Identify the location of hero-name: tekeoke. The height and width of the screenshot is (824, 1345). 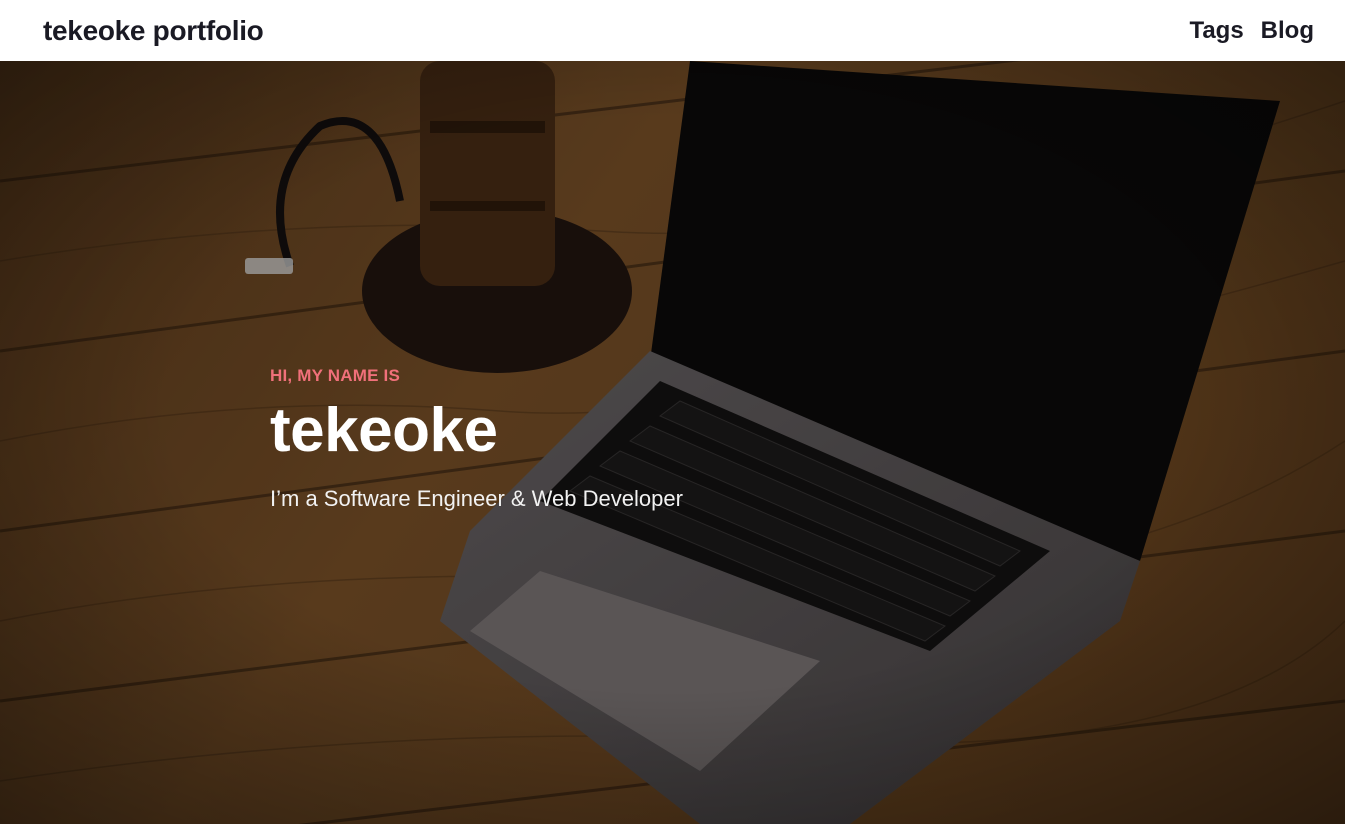
(384, 430).